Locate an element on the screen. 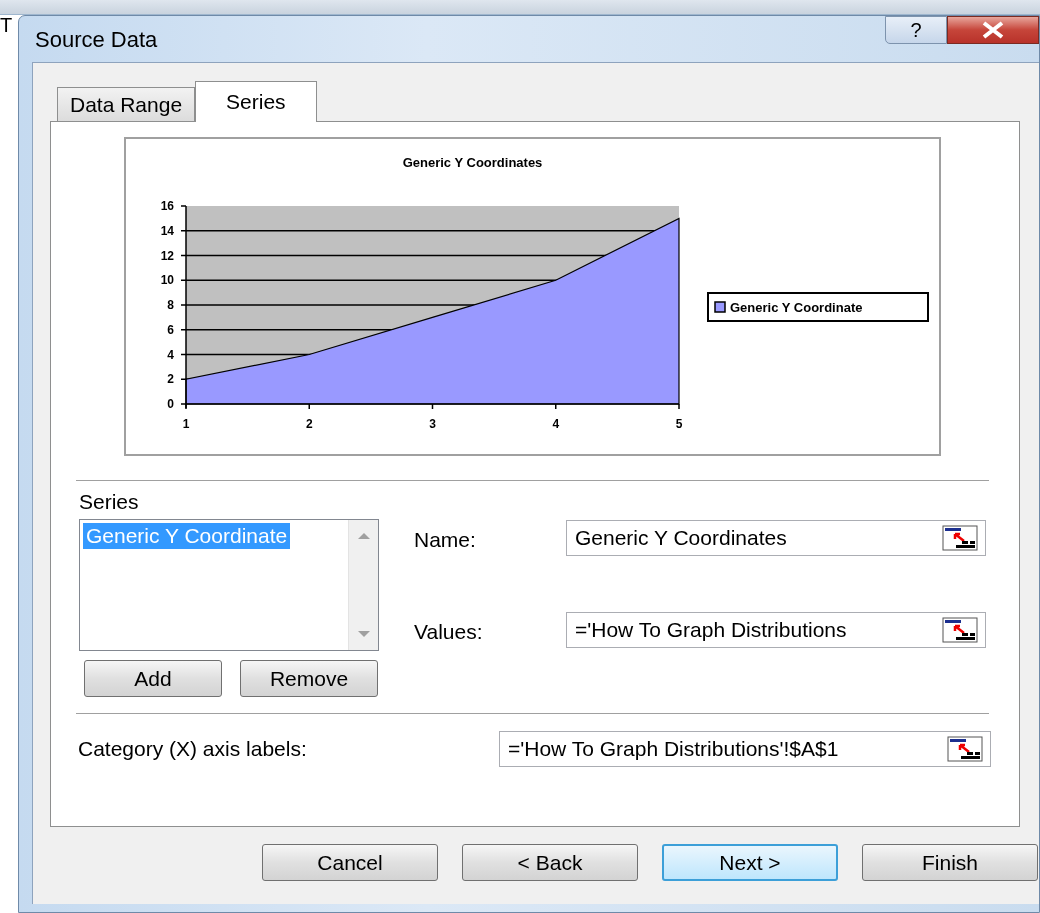 The height and width of the screenshot is (913, 1040). y-tick-label: 4 is located at coordinates (170, 354).